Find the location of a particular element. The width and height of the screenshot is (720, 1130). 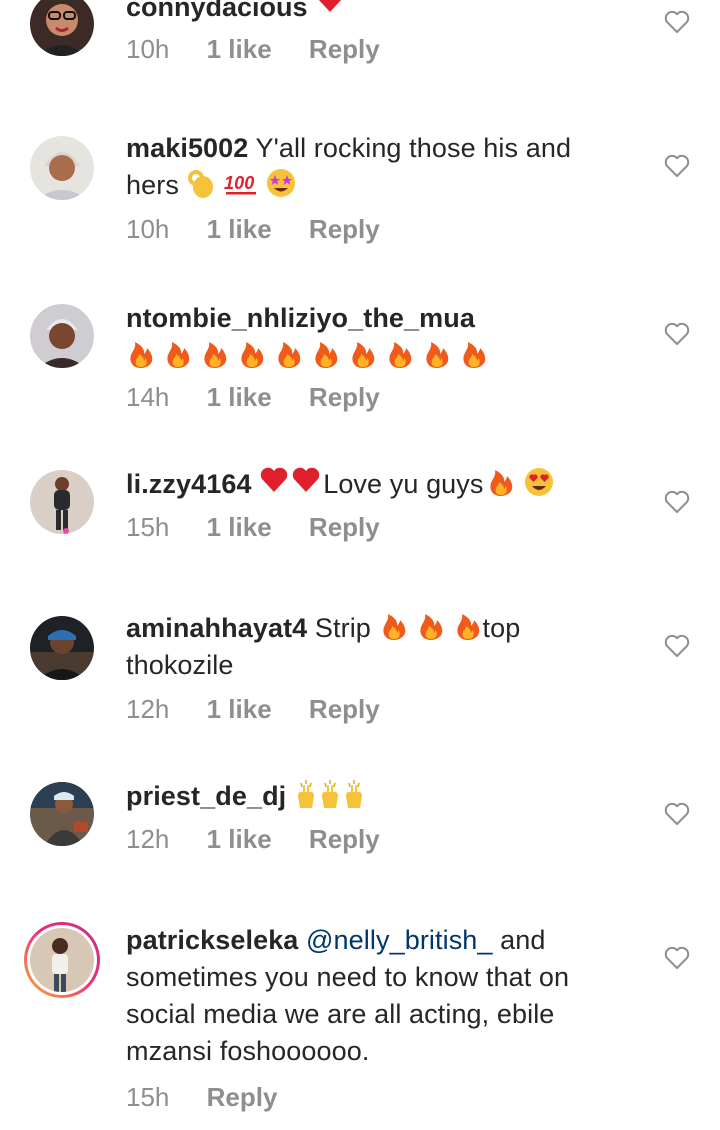

mention-link: @nelly_british_ is located at coordinates (399, 940).